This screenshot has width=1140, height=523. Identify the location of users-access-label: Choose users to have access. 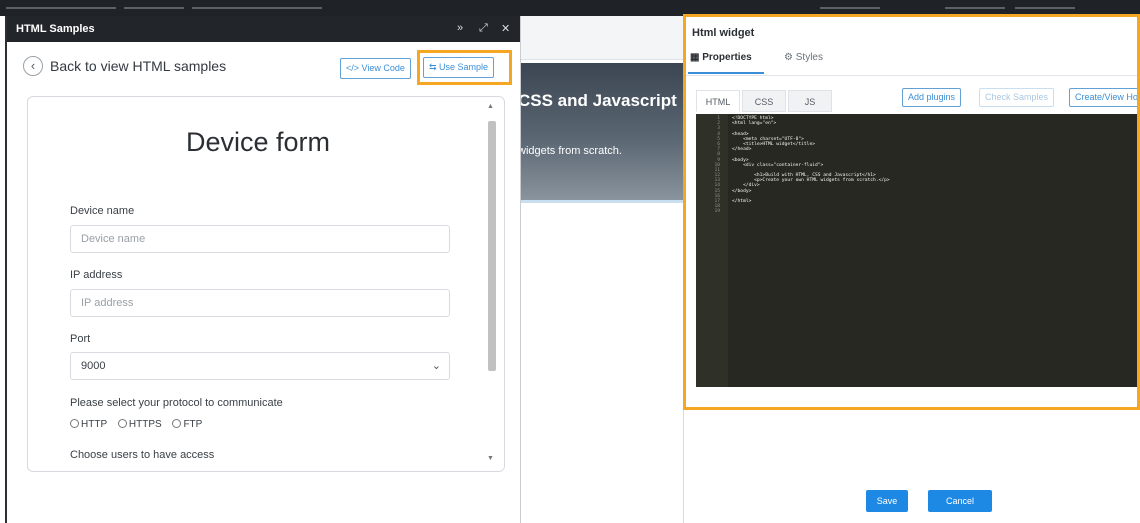
(142, 455).